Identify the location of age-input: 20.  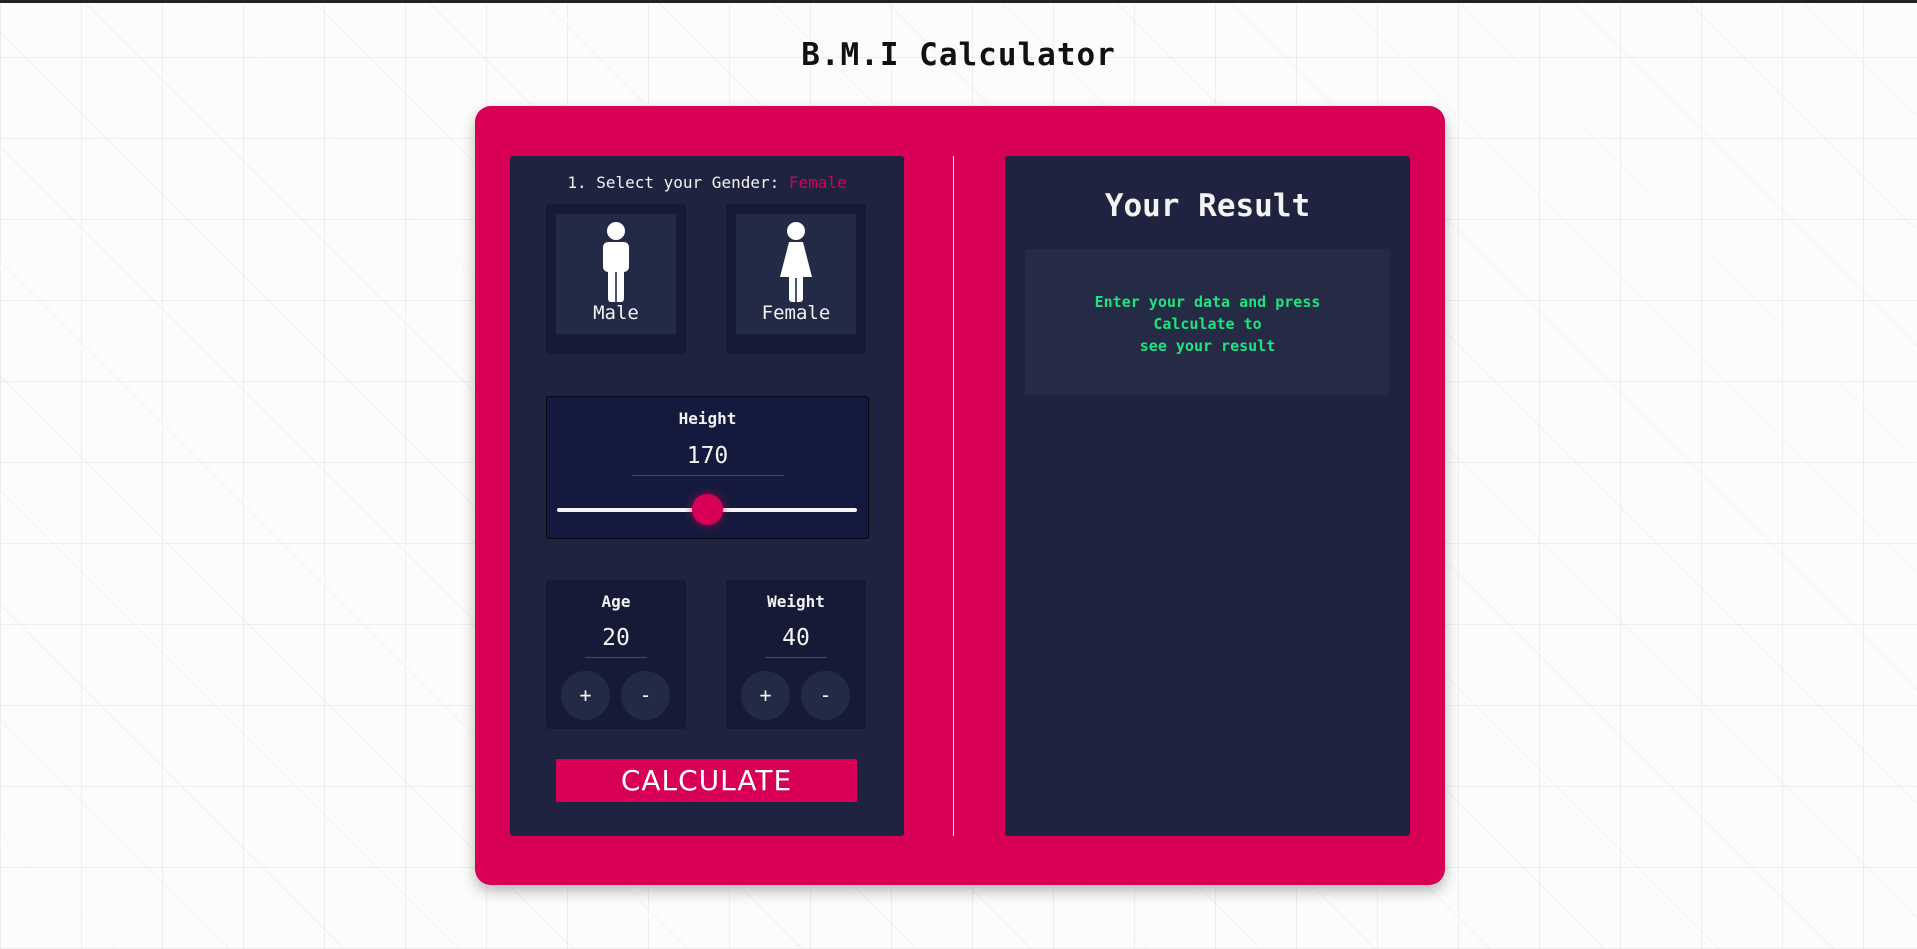
(616, 641).